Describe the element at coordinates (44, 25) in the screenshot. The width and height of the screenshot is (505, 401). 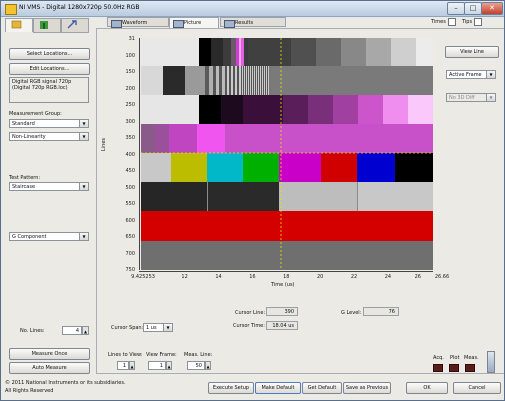
I see `signal-icon` at that location.